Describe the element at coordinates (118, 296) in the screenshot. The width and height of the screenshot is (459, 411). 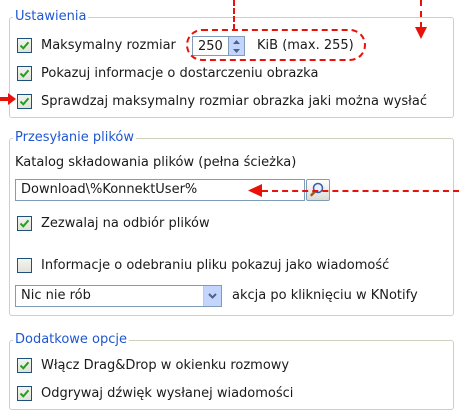
I see `action-select: Nic nie rób` at that location.